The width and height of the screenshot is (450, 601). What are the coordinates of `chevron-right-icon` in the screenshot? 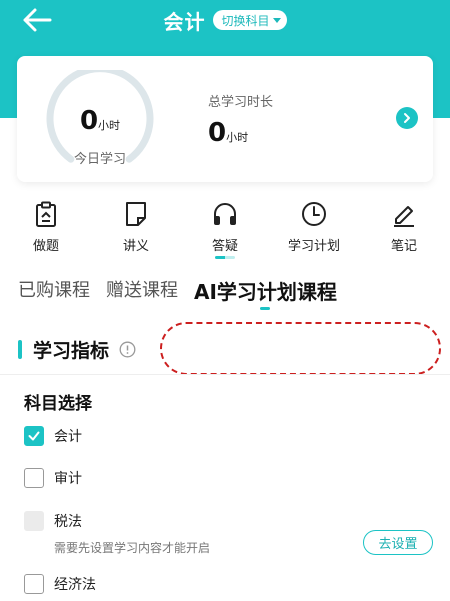 It's located at (407, 118).